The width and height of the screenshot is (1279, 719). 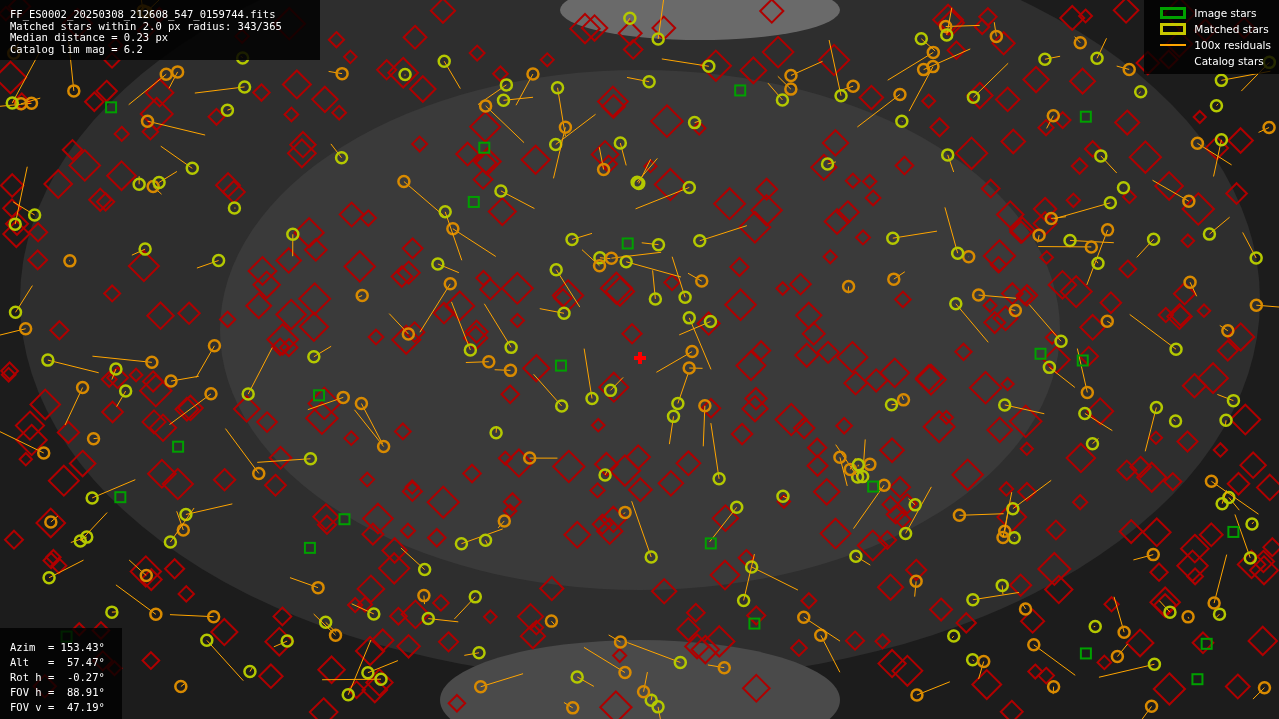 What do you see at coordinates (143, 15) in the screenshot?
I see `info-text: FF_ES0002_20250308_212608_547_0159744.fits` at bounding box center [143, 15].